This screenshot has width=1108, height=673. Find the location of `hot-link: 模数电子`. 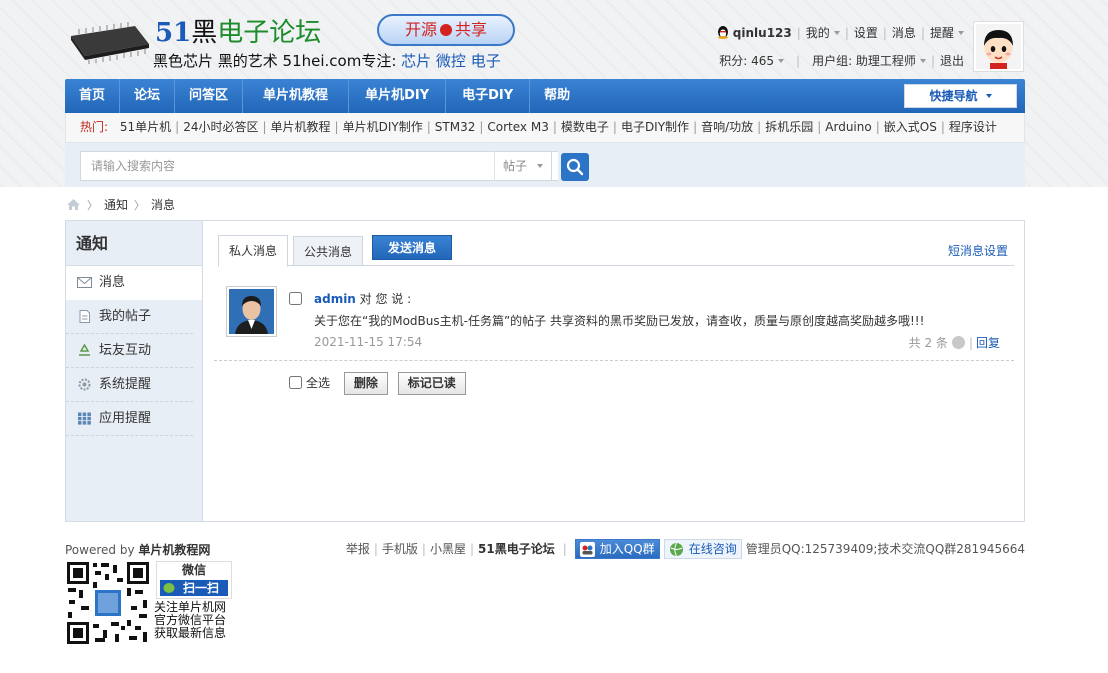

hot-link: 模数电子 is located at coordinates (585, 127).